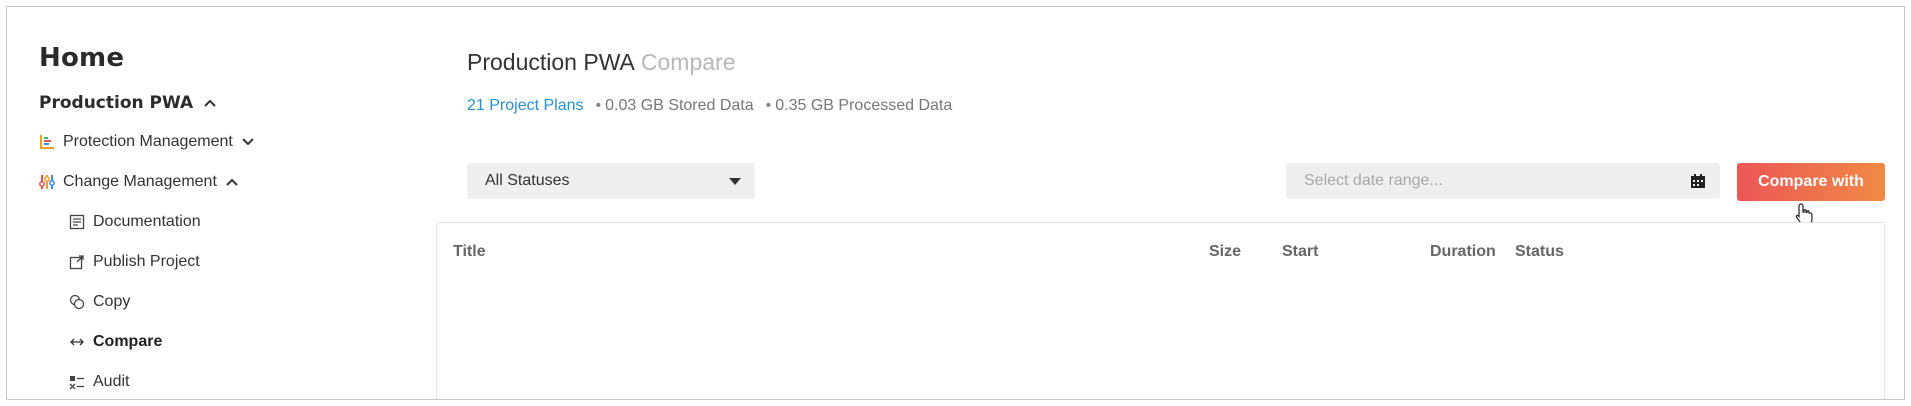  I want to click on status-filter-value: All Statuses, so click(527, 180).